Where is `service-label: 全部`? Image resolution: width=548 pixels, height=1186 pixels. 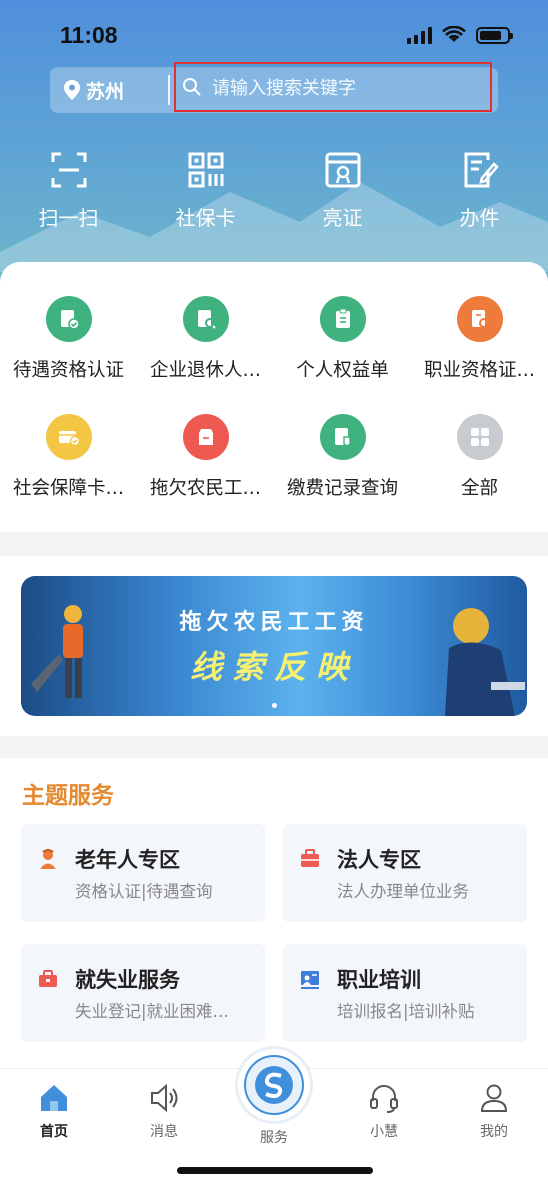 service-label: 全部 is located at coordinates (479, 488).